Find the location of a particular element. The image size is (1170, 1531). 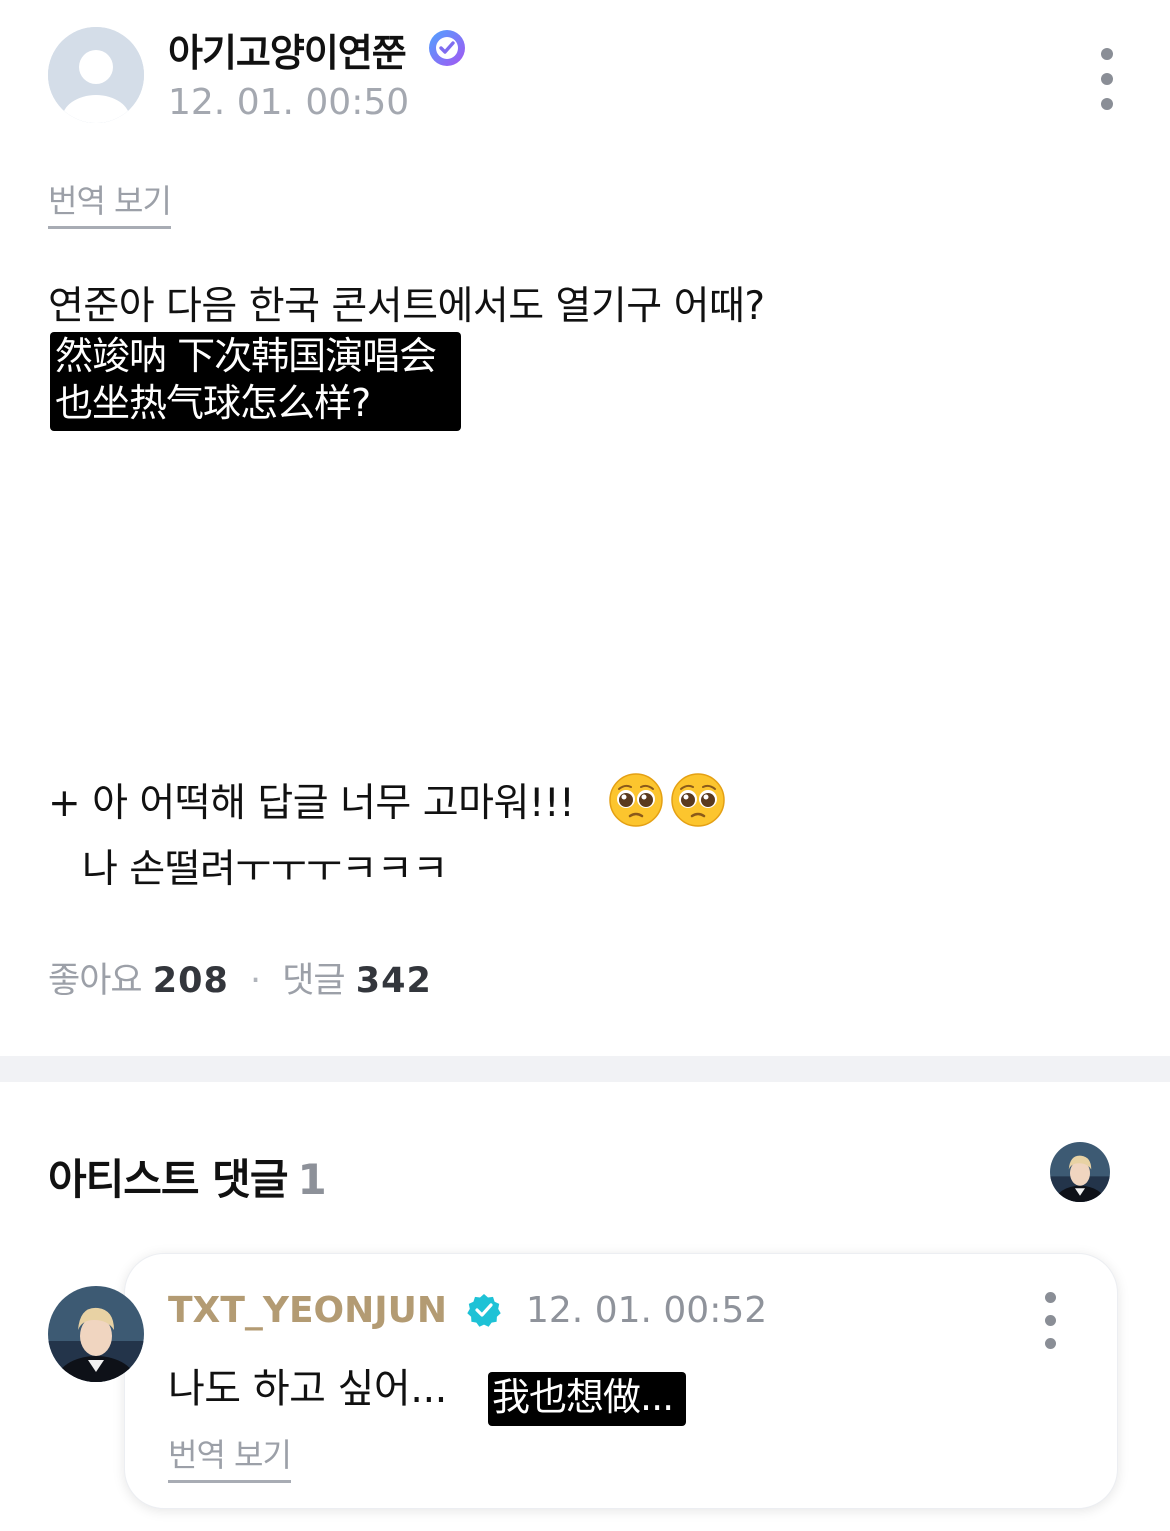

caption-line: 也坐热气球怎么样? is located at coordinates (213, 403).